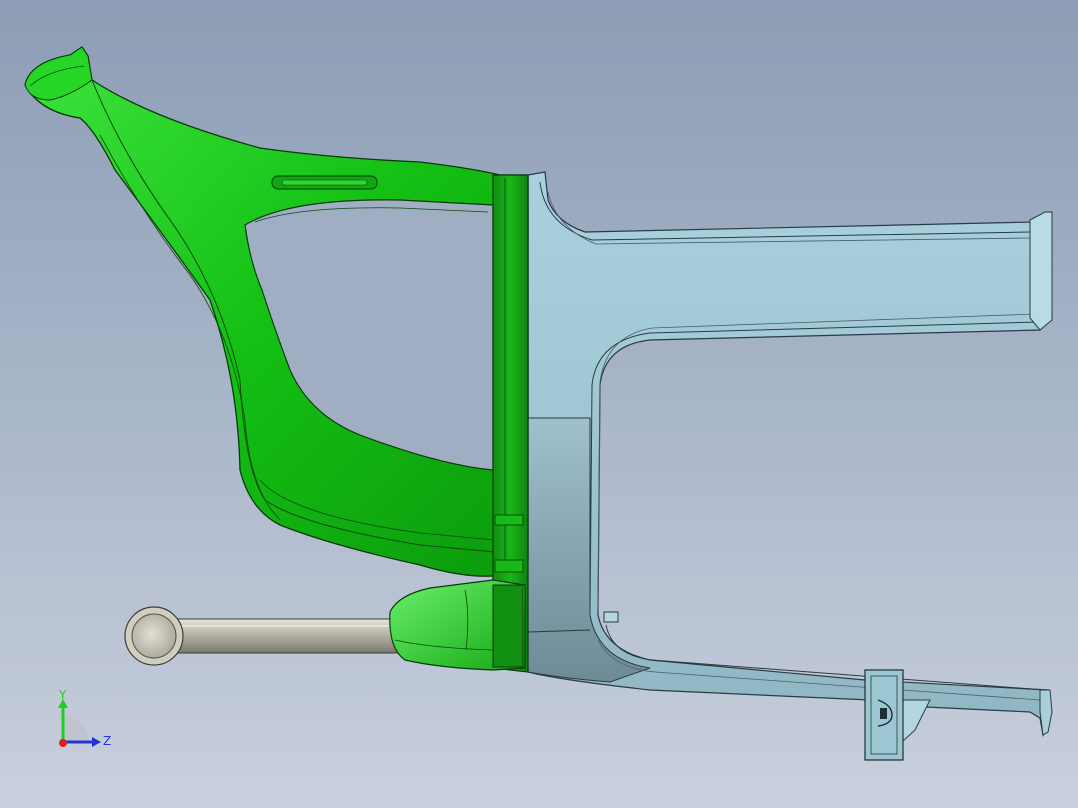  What do you see at coordinates (154, 636) in the screenshot?
I see `axle-disc-inner` at bounding box center [154, 636].